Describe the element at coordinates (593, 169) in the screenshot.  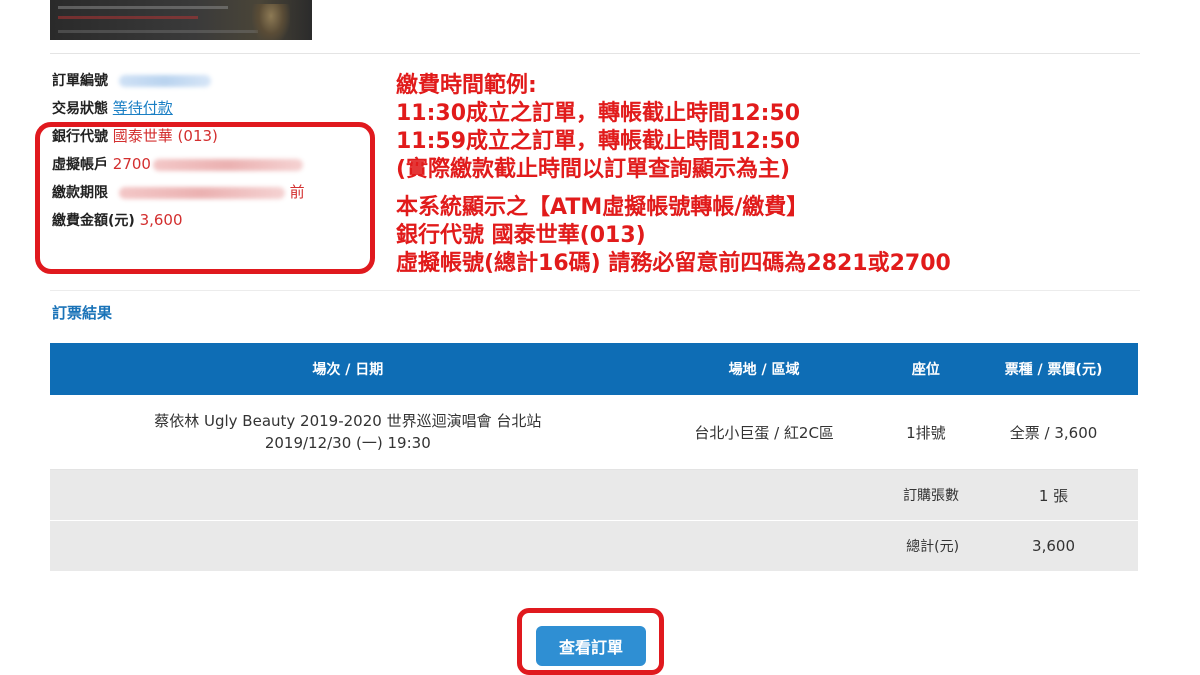
I see `annotation-line: (實際繳款截止時間以訂單查詢顯示為主)` at that location.